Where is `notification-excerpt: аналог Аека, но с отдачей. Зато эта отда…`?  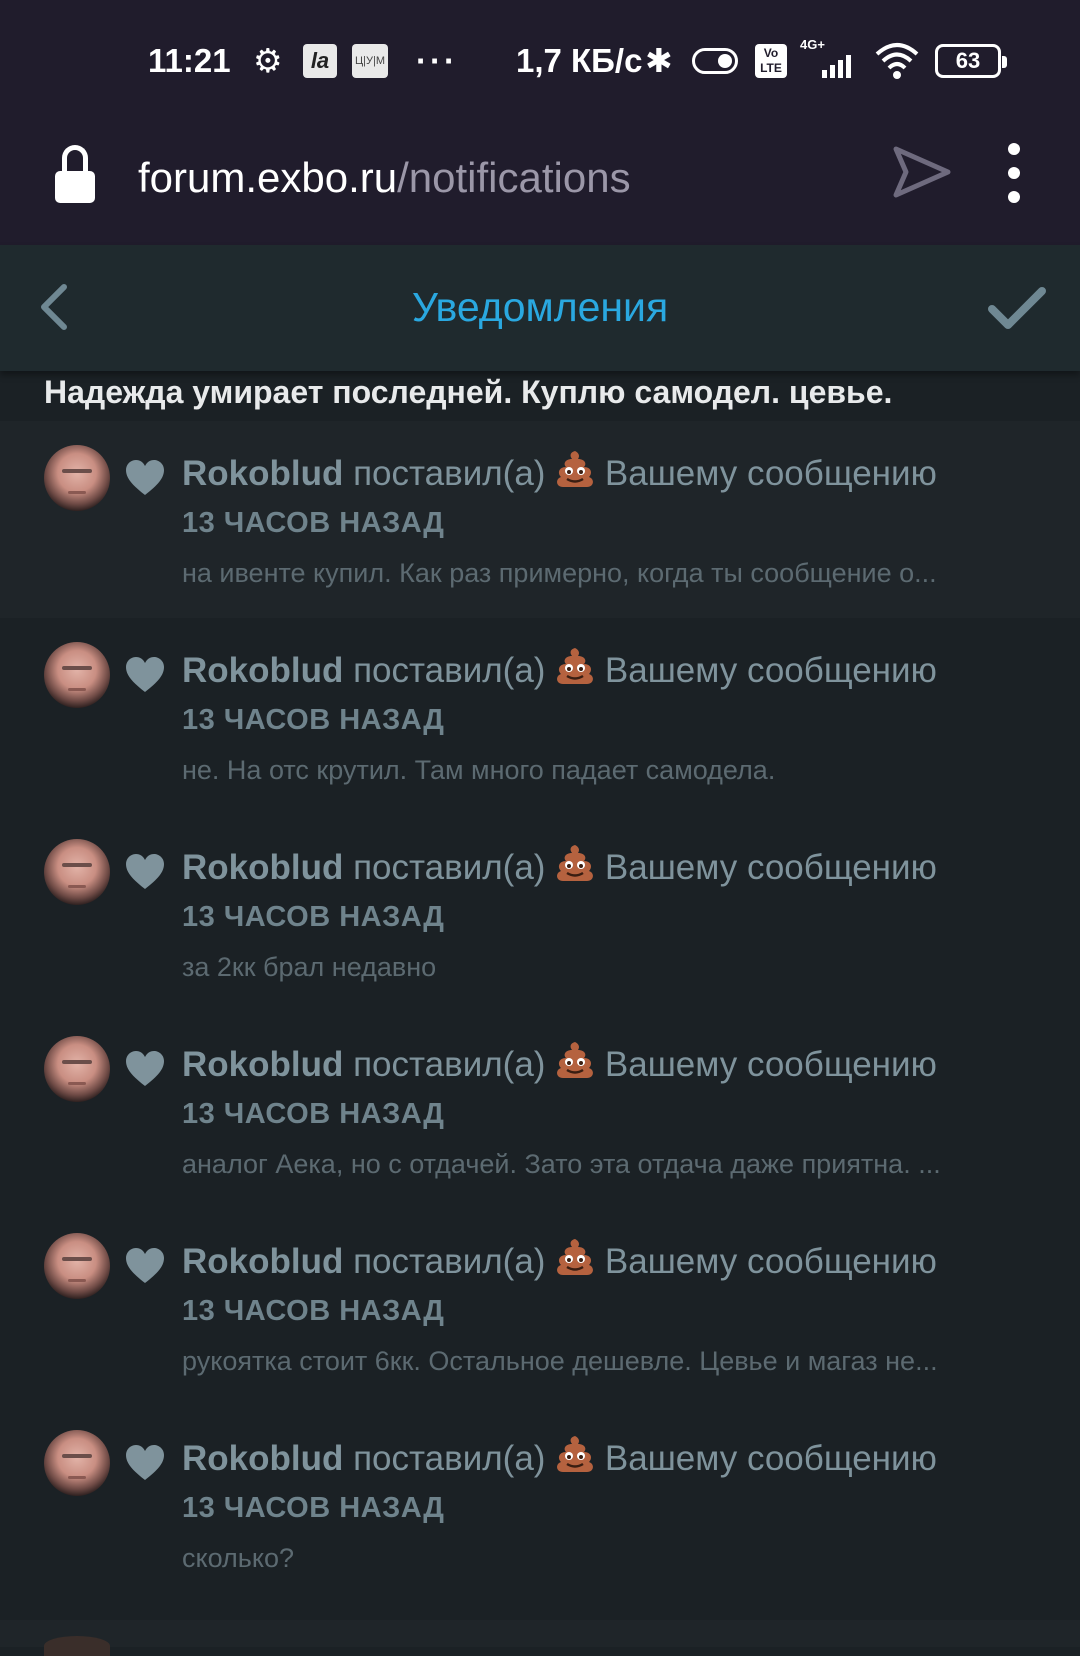
notification-excerpt: аналог Аека, но с отдачей. Зато эта отда… is located at coordinates (561, 1164).